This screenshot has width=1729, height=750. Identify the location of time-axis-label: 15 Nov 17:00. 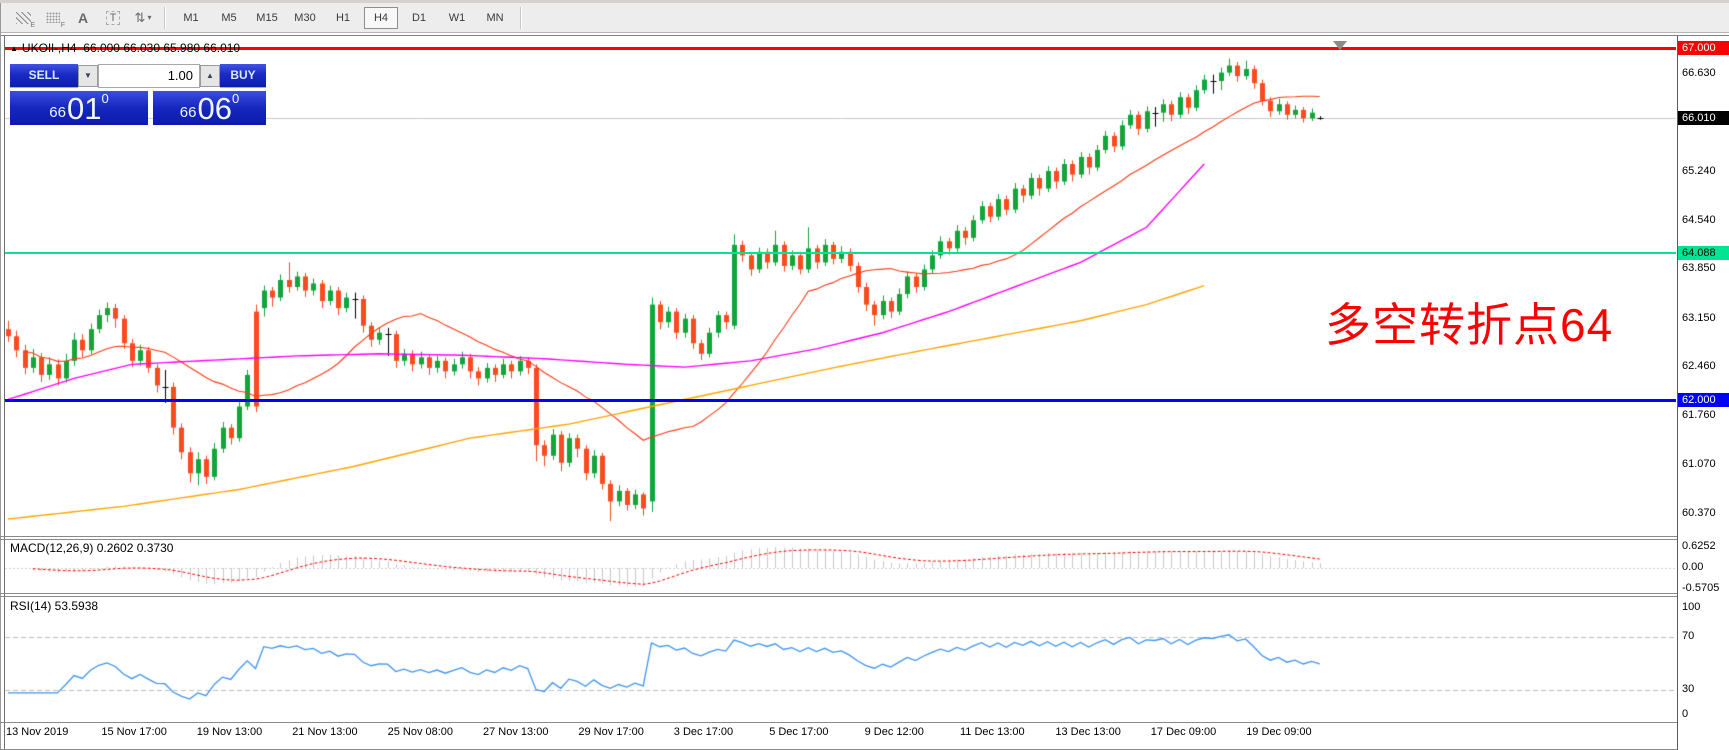
(134, 732).